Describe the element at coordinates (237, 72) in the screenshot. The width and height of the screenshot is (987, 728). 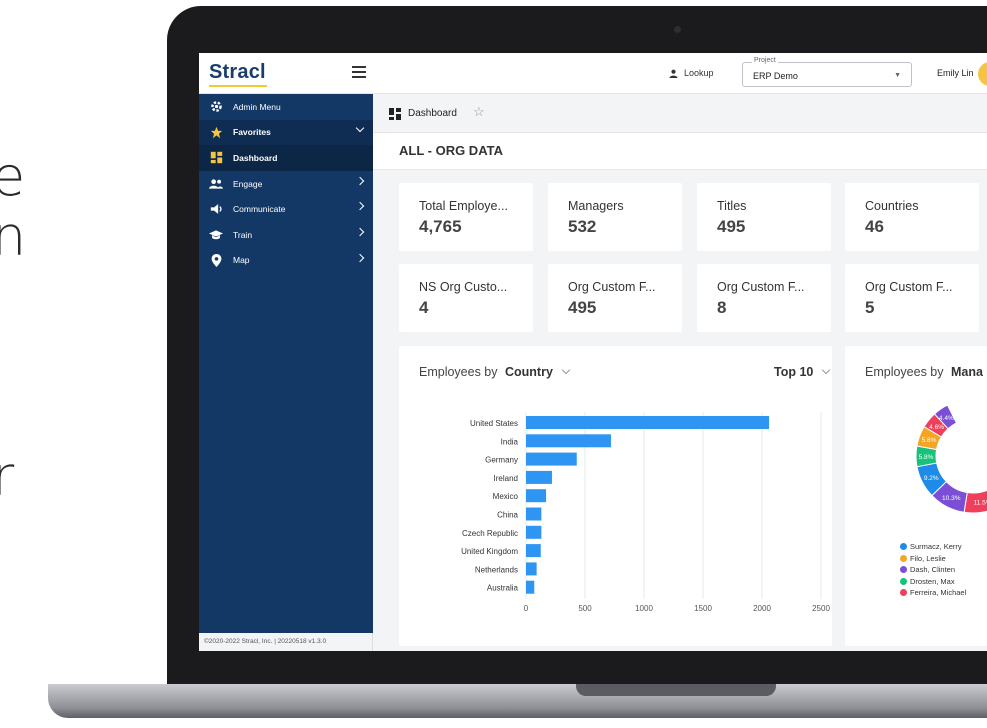
I see `app-logo: Stracl` at that location.